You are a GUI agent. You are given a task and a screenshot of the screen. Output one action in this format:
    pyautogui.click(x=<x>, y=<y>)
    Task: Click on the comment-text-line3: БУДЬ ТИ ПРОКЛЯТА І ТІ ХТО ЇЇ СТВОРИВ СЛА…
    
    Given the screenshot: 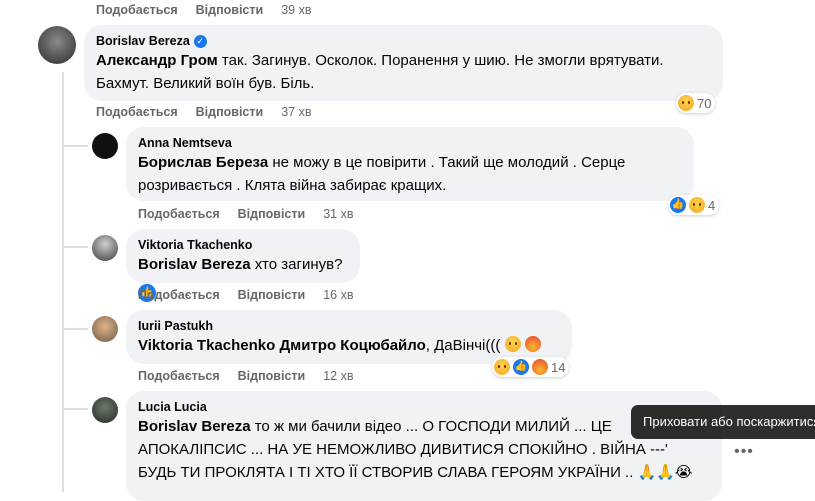 What is the action you would take?
    pyautogui.click(x=415, y=472)
    